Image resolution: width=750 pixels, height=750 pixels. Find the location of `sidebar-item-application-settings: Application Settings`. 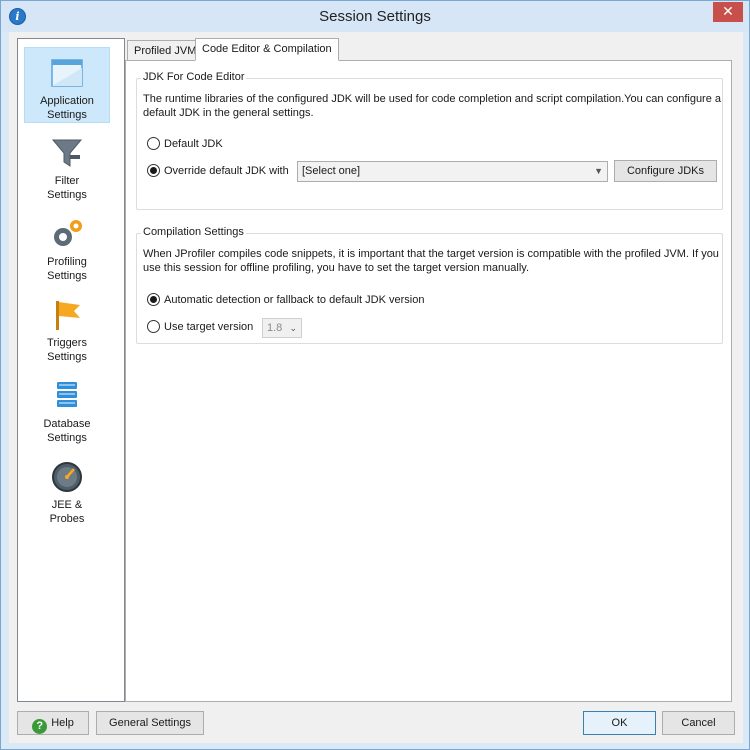

sidebar-item-application-settings: Application Settings is located at coordinates (67, 85).